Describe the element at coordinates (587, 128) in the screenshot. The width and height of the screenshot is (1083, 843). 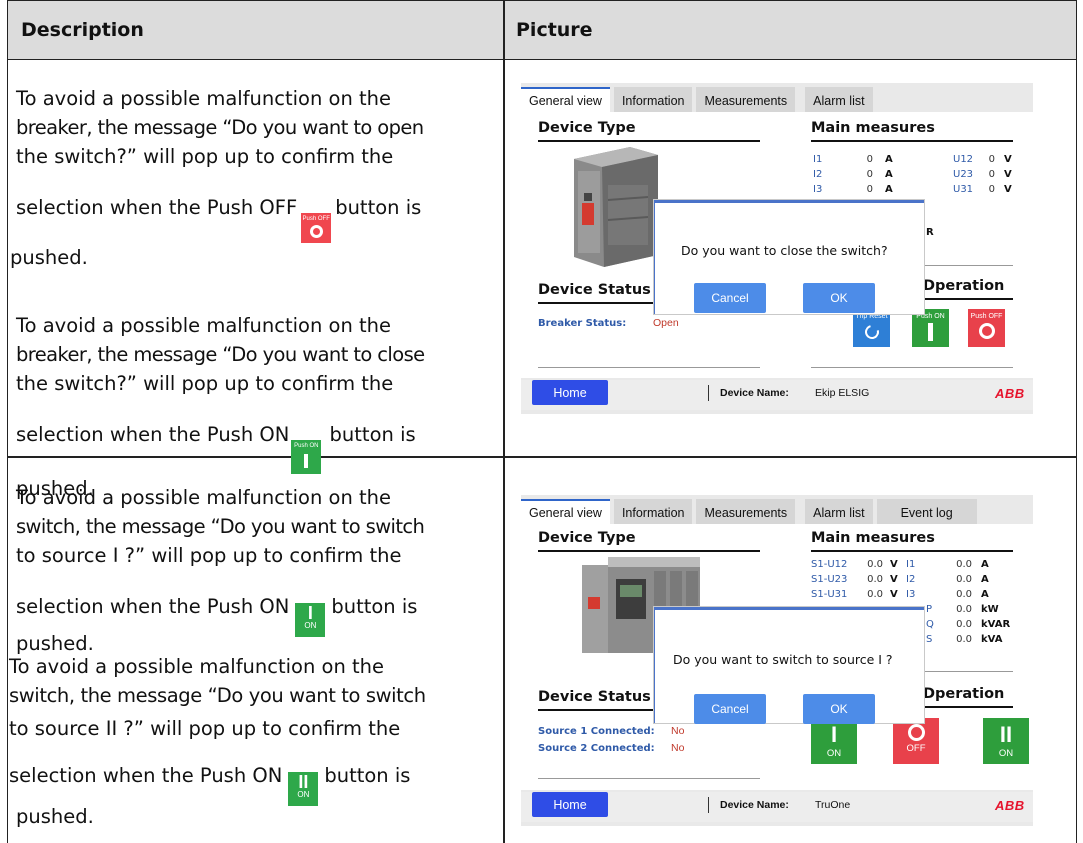
I see `device-type-title: Device Type` at that location.